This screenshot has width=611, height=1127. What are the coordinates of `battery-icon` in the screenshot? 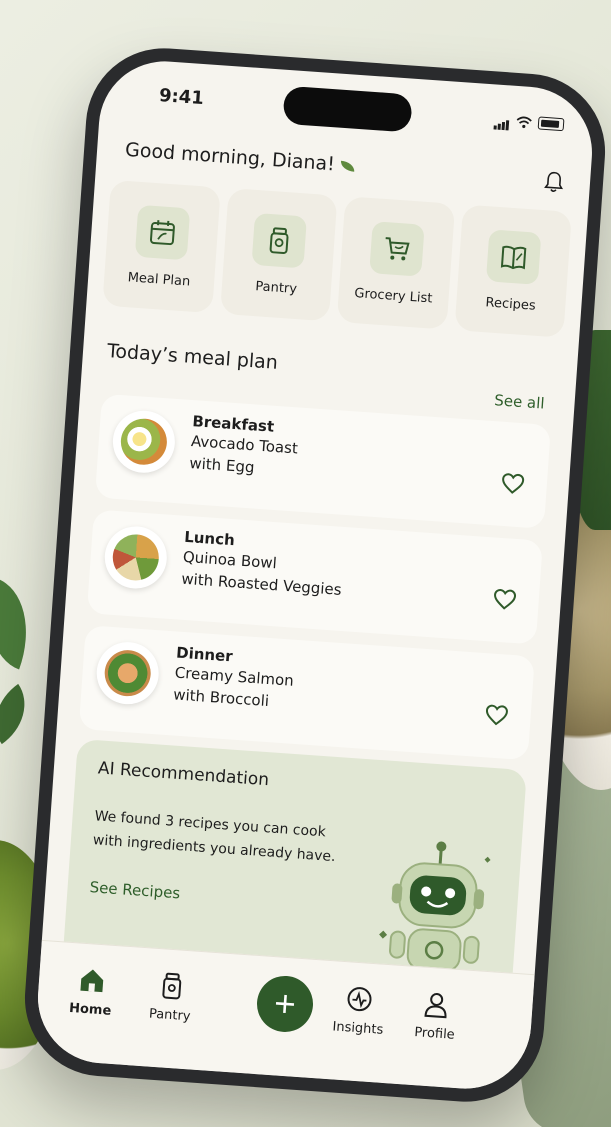 It's located at (551, 124).